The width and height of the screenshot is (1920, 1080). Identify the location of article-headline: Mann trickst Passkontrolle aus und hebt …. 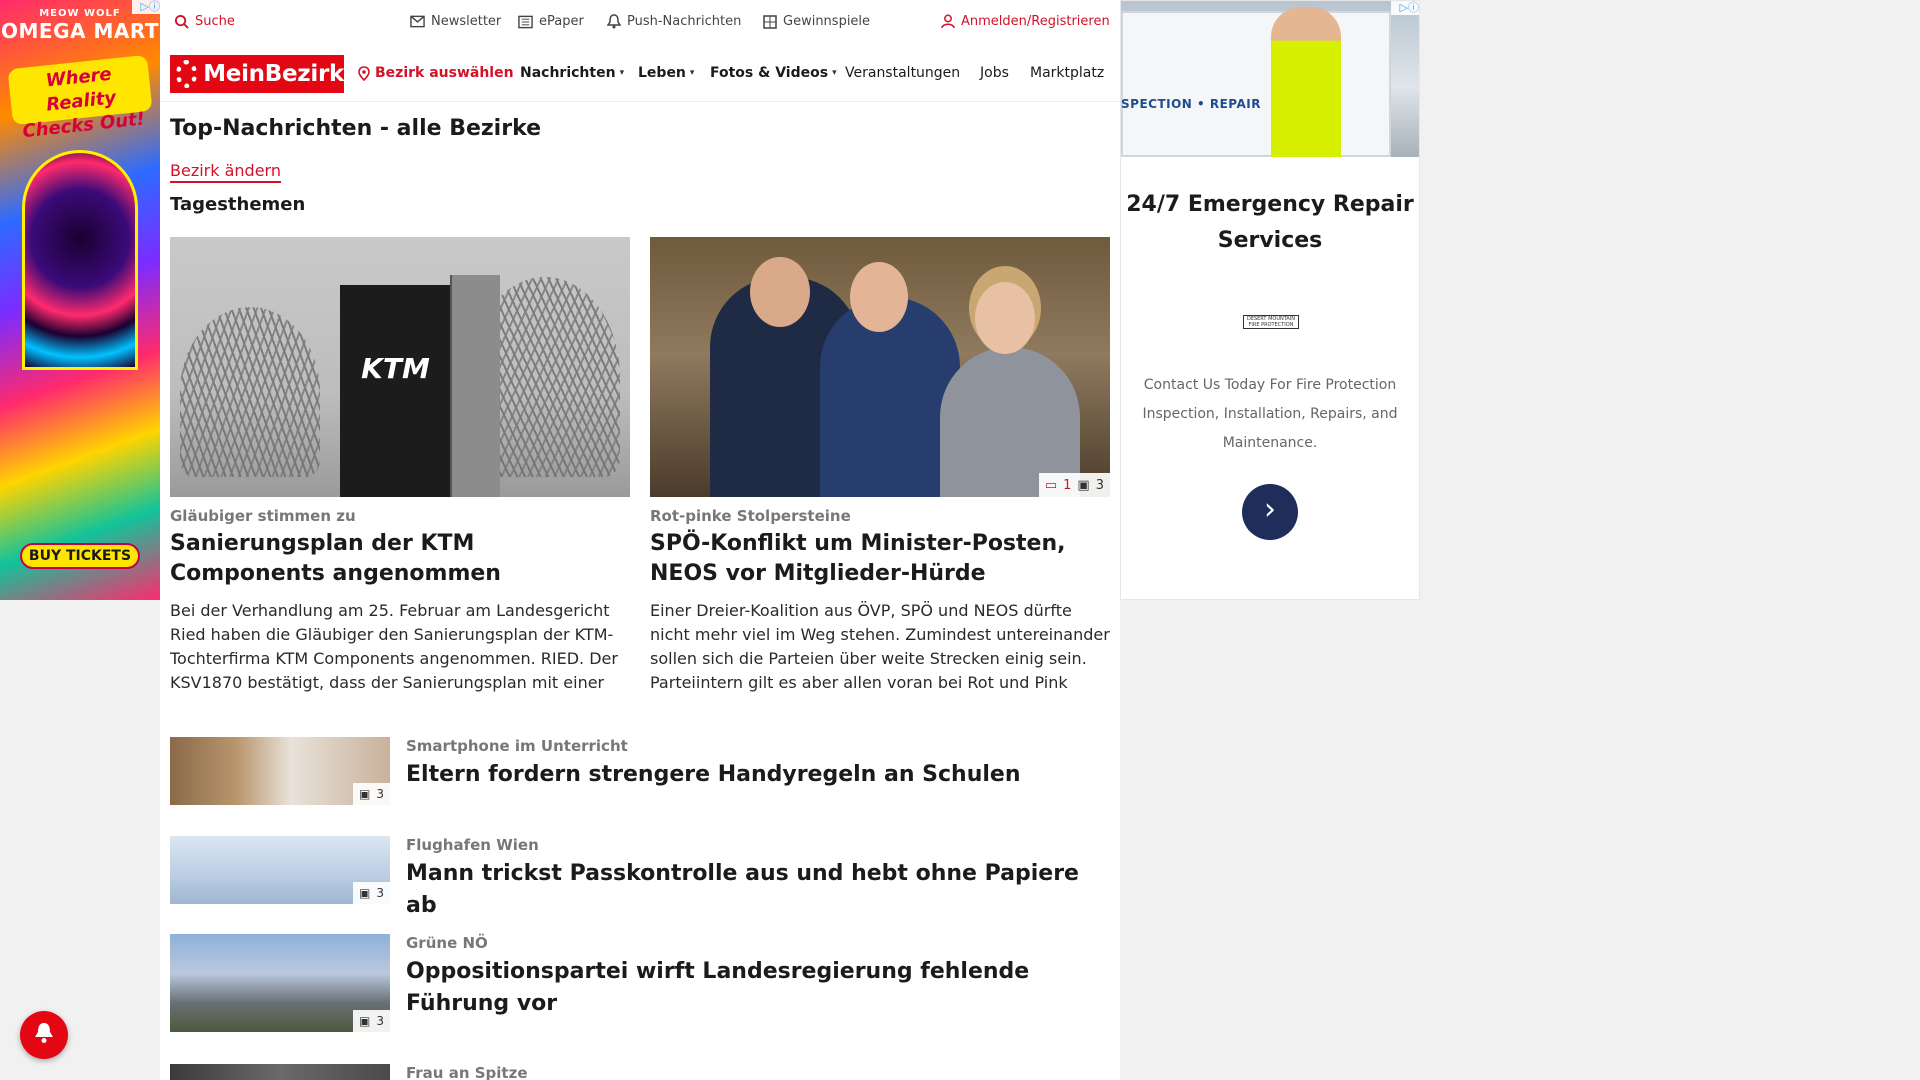
(746, 890).